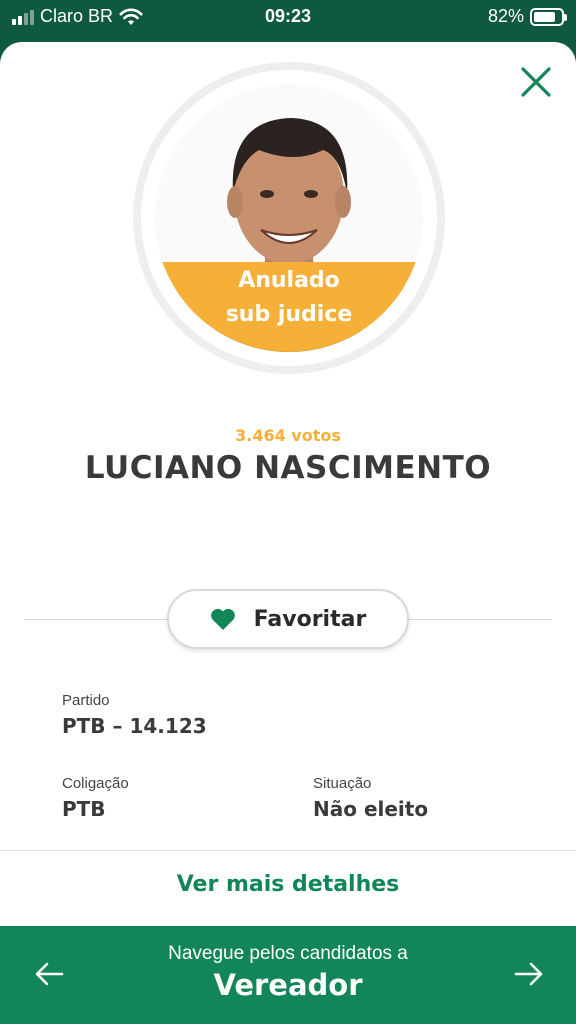  I want to click on status-right: 82%, so click(527, 16).